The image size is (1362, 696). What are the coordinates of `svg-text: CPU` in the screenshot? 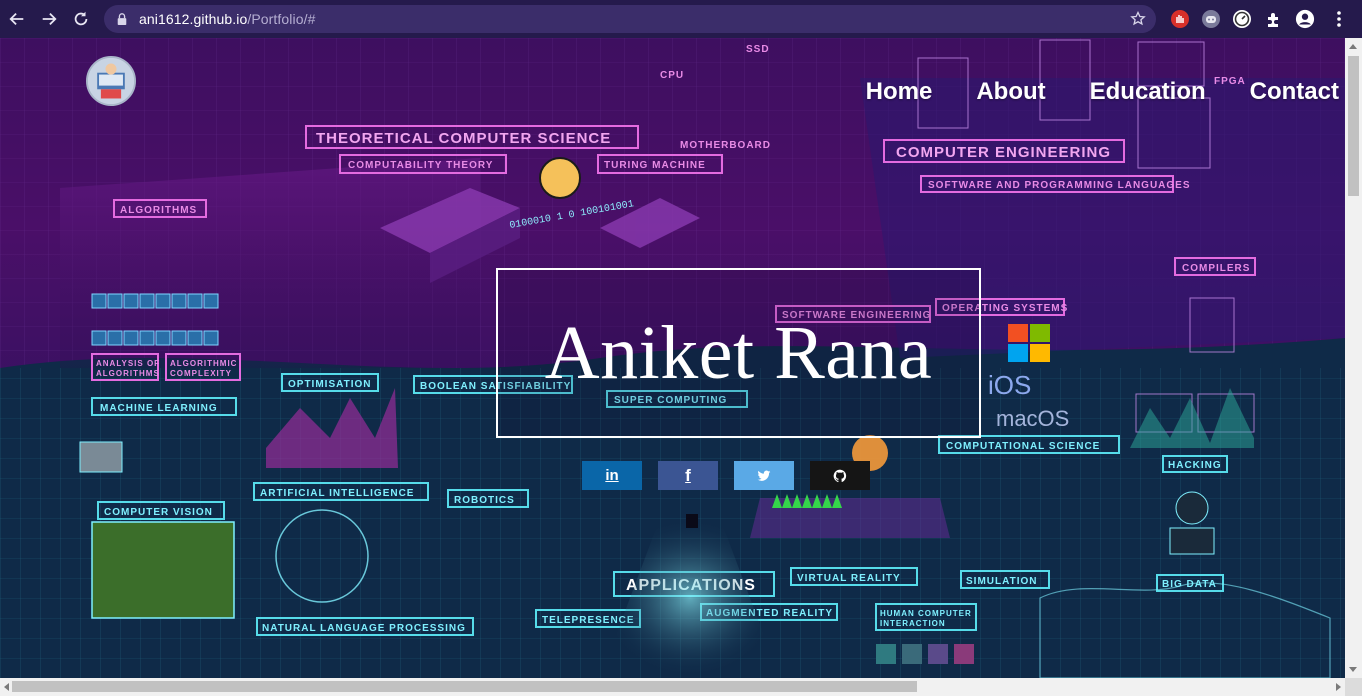 It's located at (672, 75).